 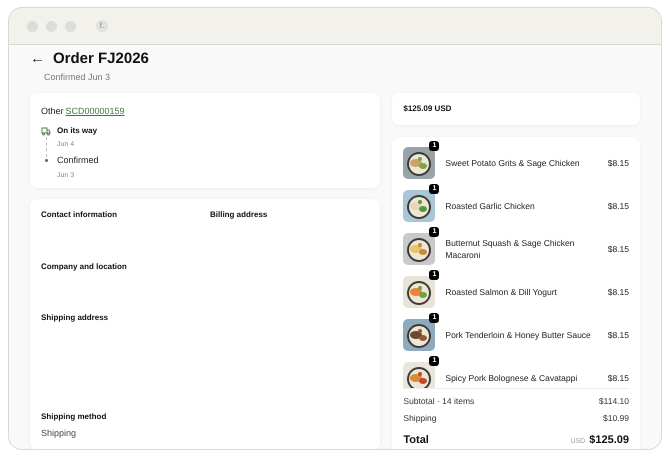 What do you see at coordinates (77, 130) in the screenshot?
I see `status-label: On its way` at bounding box center [77, 130].